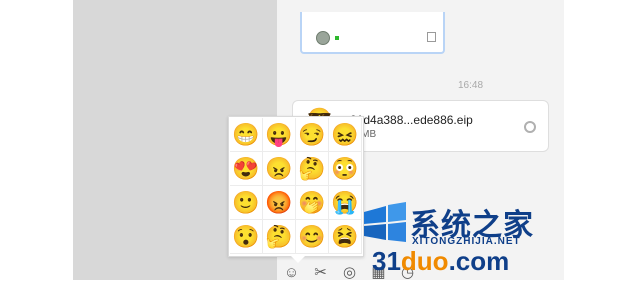 This screenshot has width=640, height=300. I want to click on emoji-cell: 🤭, so click(312, 203).